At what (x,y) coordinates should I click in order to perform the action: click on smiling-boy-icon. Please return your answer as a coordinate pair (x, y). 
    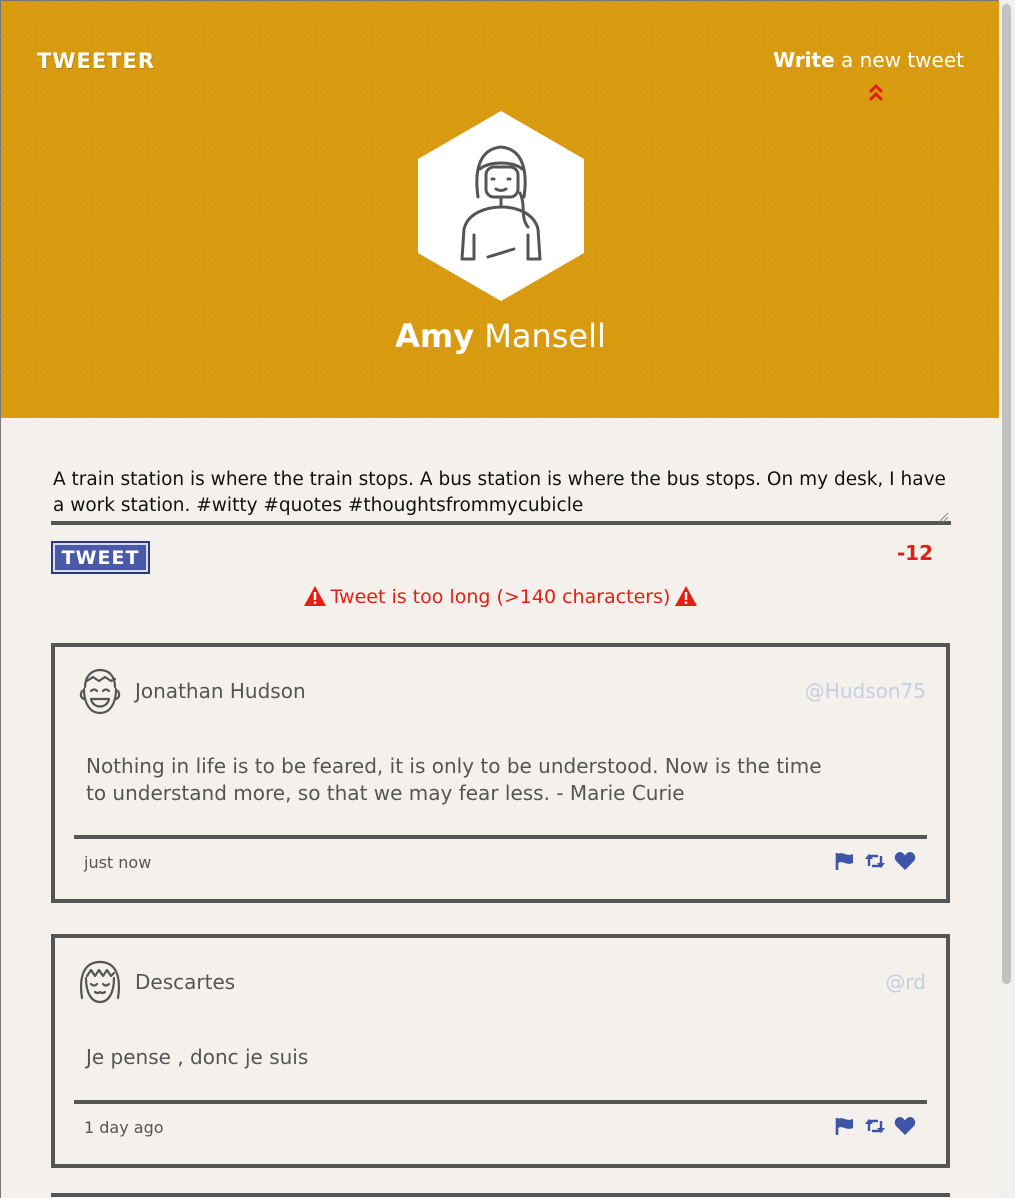
    Looking at the image, I should click on (100, 691).